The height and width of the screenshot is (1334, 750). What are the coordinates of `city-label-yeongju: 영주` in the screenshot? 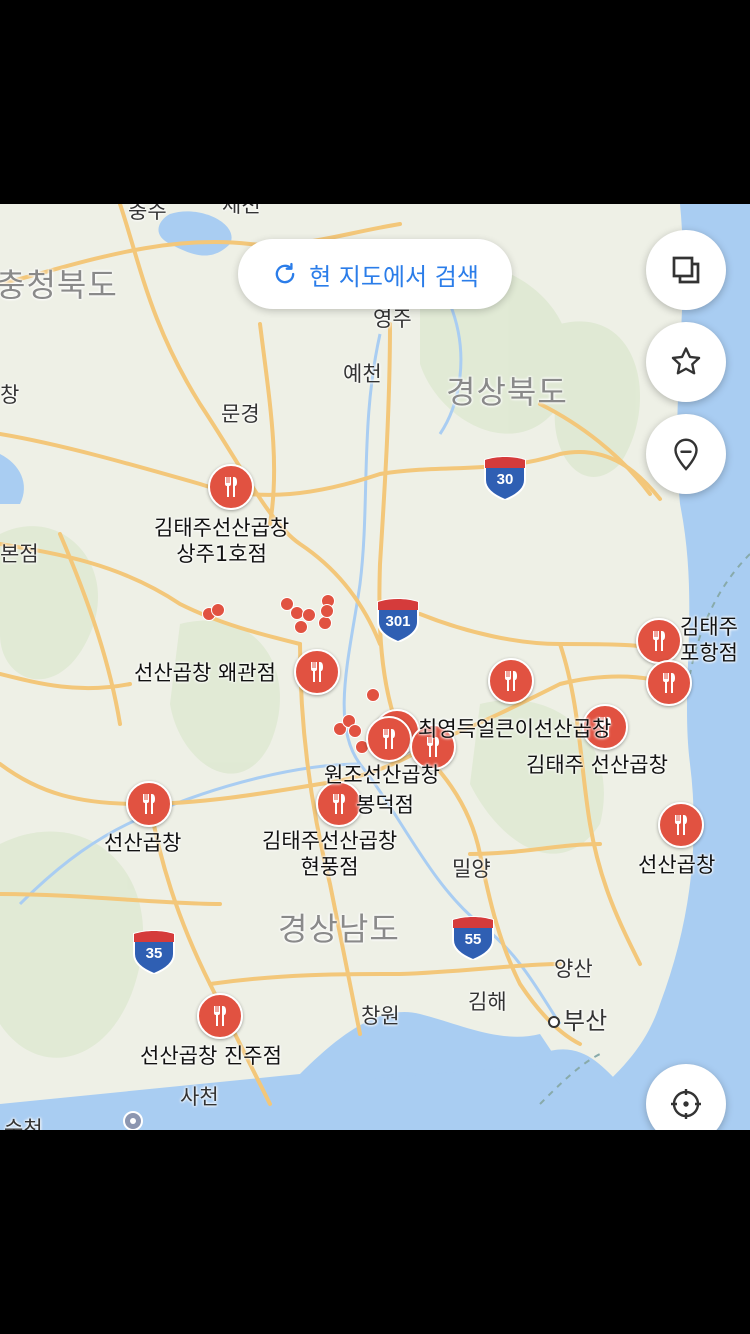 It's located at (392, 319).